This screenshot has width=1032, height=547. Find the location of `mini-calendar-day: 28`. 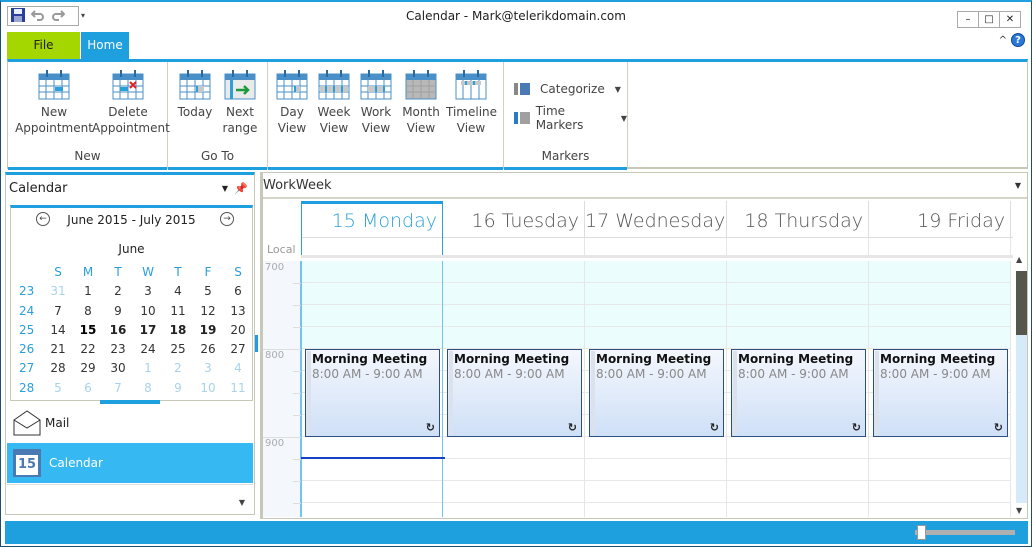

mini-calendar-day: 28 is located at coordinates (58, 368).